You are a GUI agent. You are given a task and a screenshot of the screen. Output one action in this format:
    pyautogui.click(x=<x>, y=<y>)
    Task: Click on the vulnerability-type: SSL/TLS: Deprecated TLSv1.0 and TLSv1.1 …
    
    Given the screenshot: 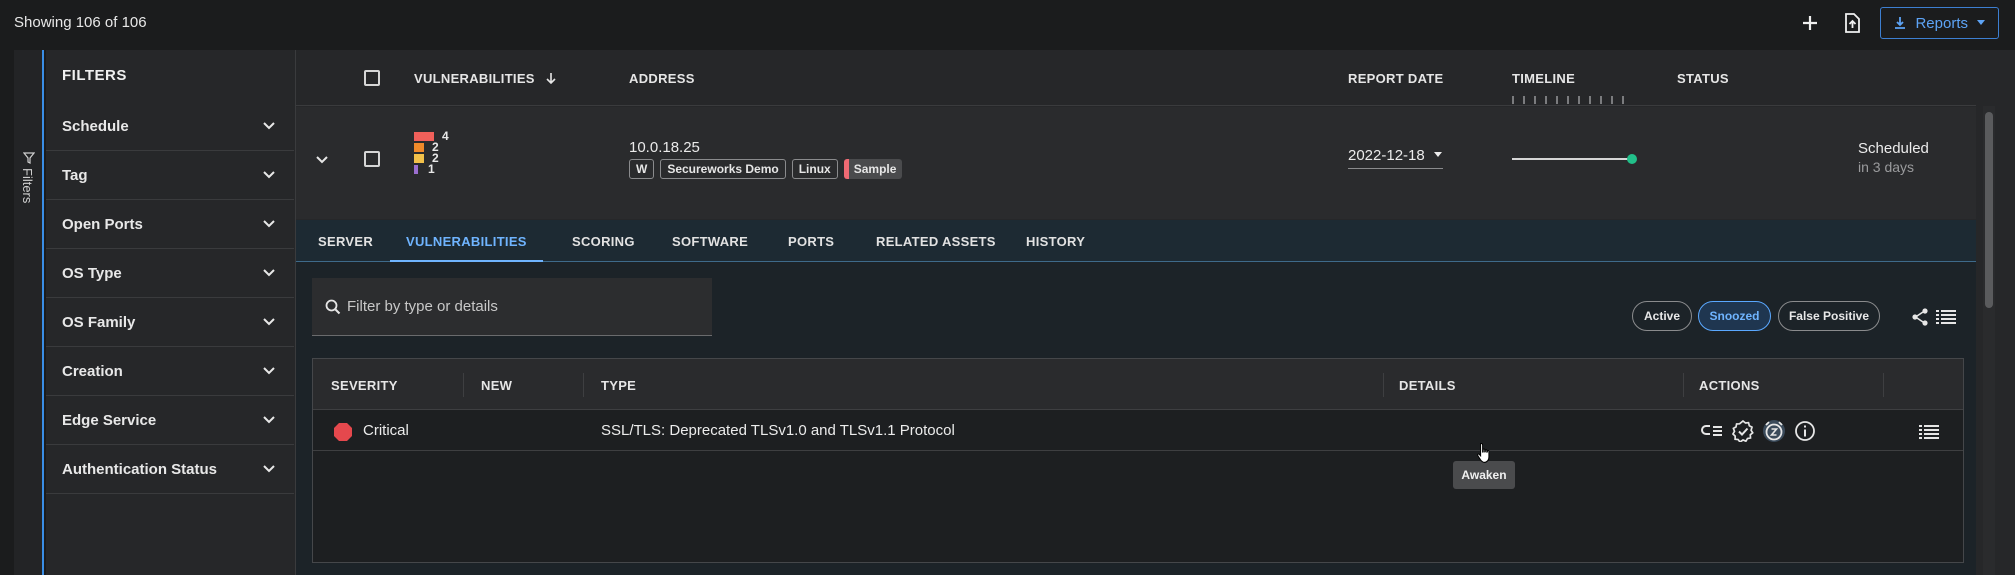 What is the action you would take?
    pyautogui.click(x=778, y=430)
    